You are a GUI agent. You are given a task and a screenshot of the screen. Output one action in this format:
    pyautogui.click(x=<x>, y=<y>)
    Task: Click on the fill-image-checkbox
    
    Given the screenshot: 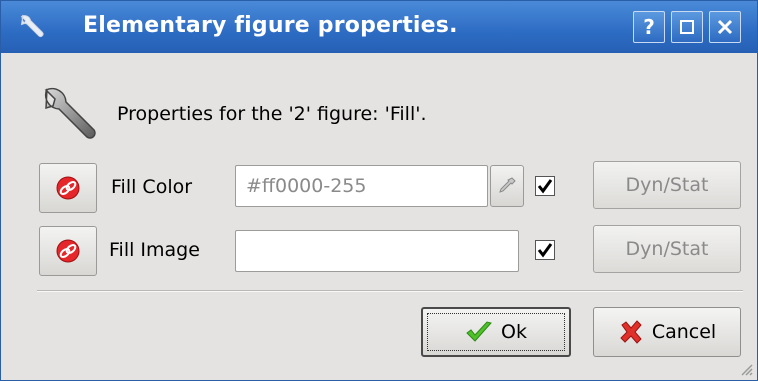 What is the action you would take?
    pyautogui.click(x=545, y=250)
    